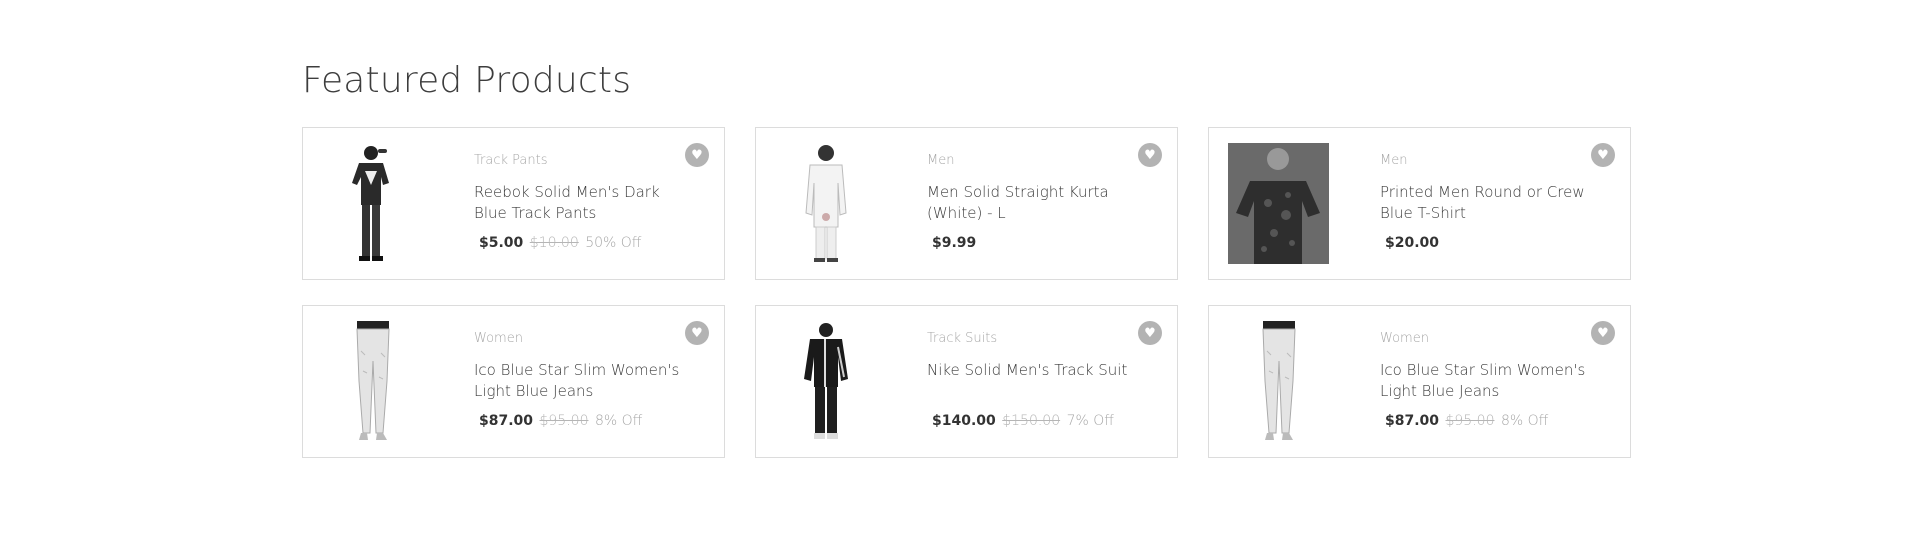 Image resolution: width=1920 pixels, height=537 pixels. I want to click on product-info: Men Men Solid Straight Kurta (White) - L, so click(1037, 188).